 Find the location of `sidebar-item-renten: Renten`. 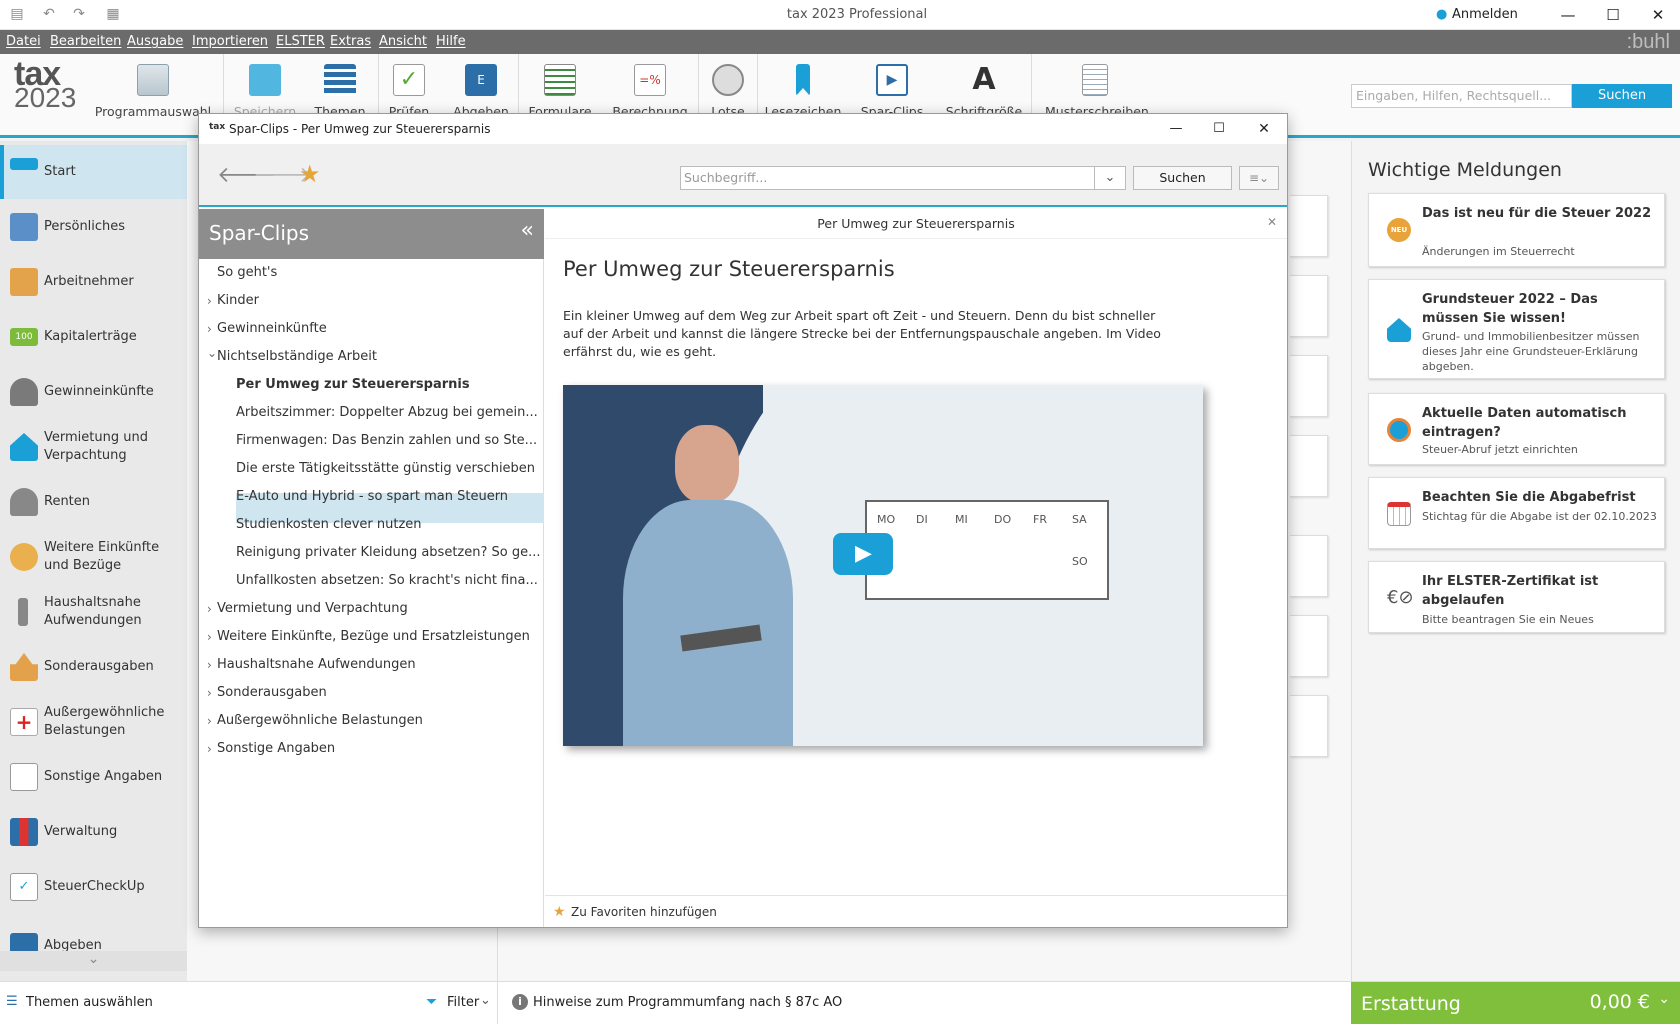

sidebar-item-renten: Renten is located at coordinates (93, 502).